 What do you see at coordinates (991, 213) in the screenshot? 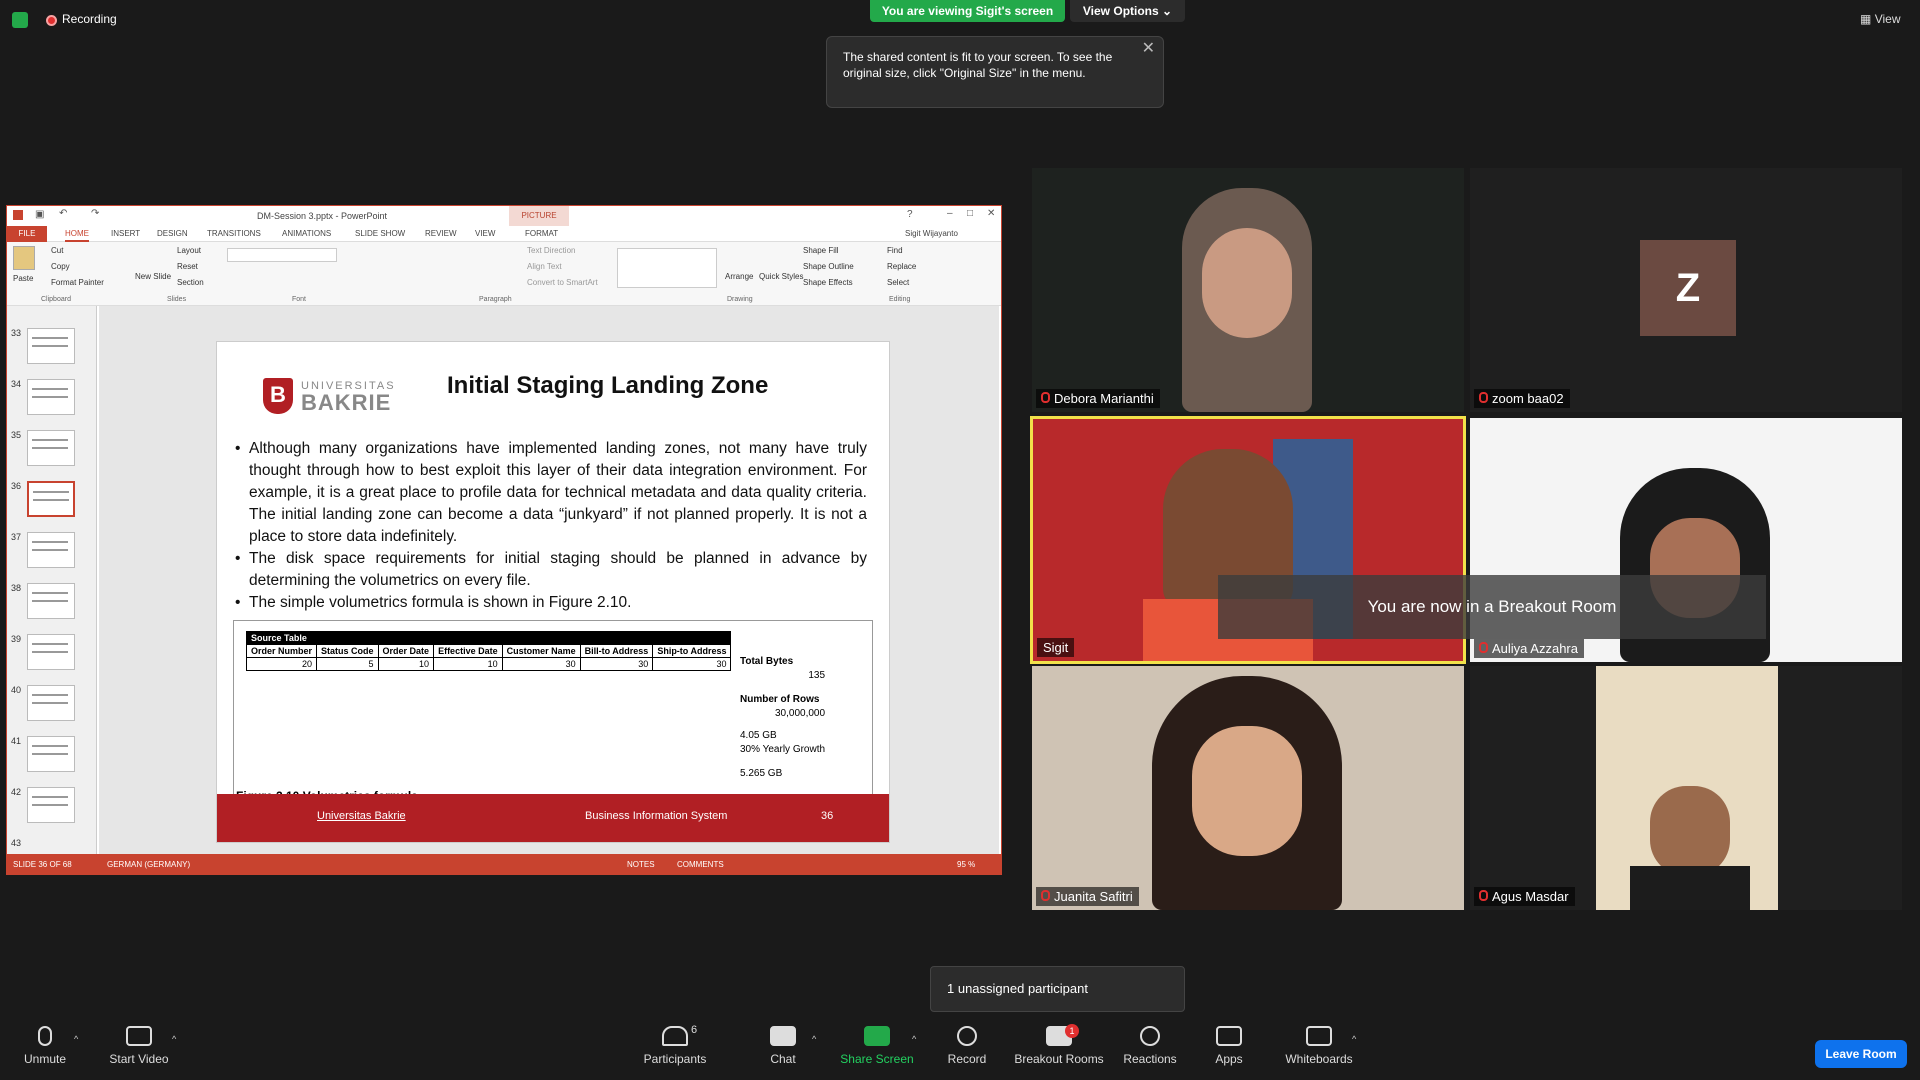
I see `close-window-icon: ✕` at bounding box center [991, 213].